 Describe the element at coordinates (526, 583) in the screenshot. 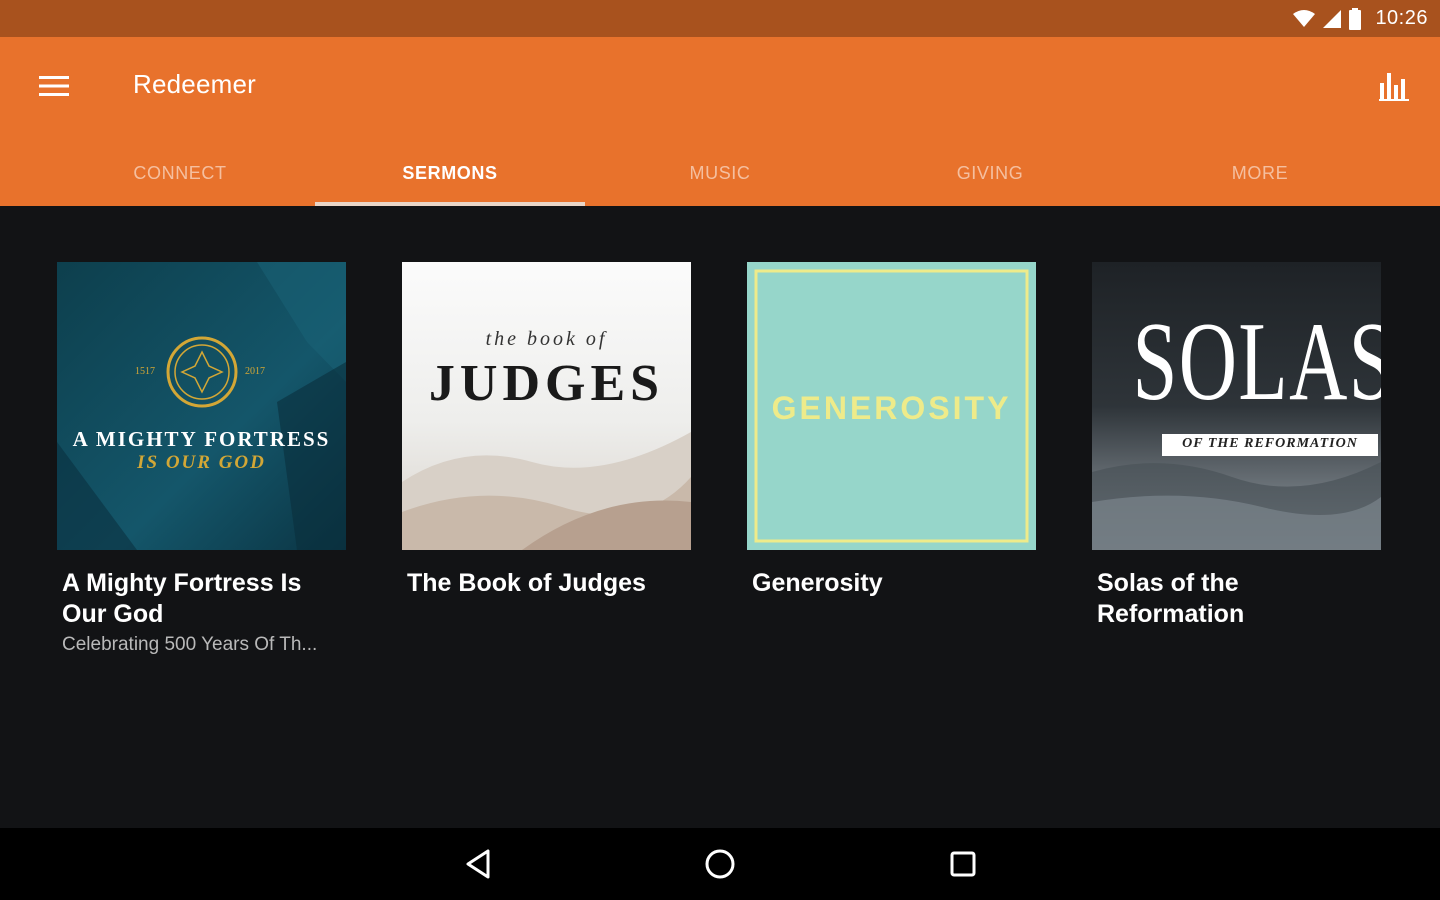

I see `series-title: The Book of Judges` at that location.